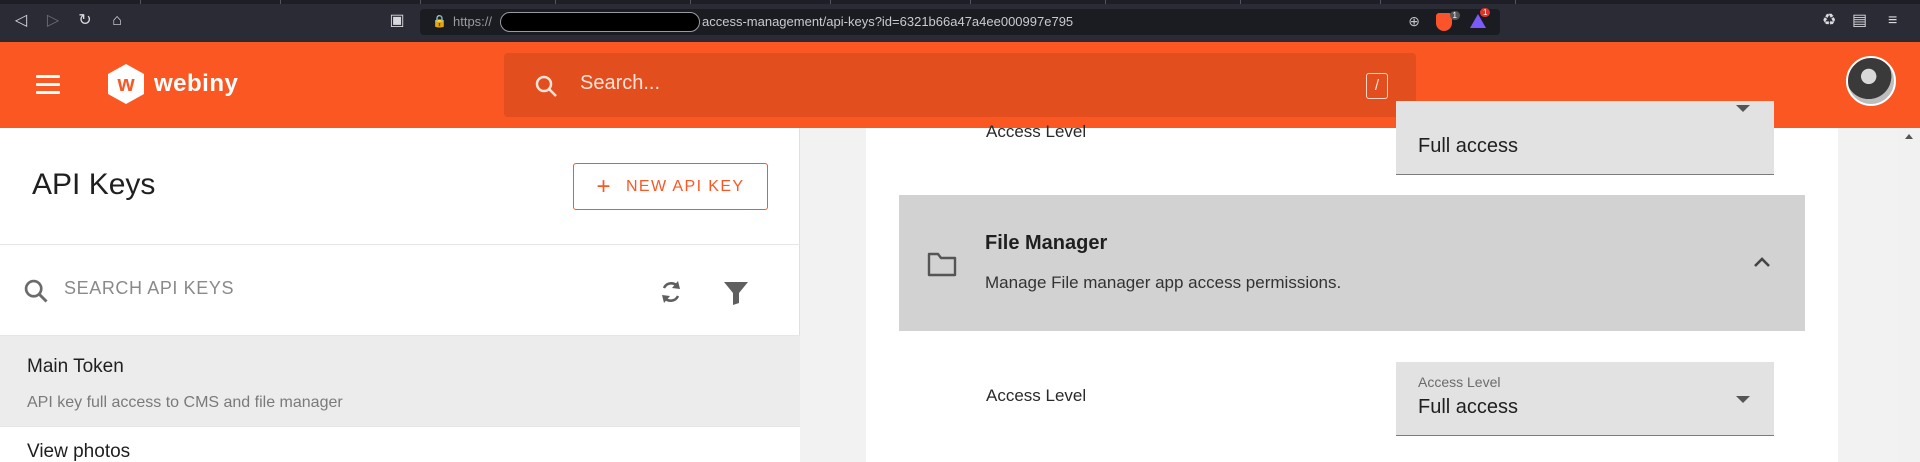  What do you see at coordinates (942, 264) in the screenshot?
I see `folder-icon` at bounding box center [942, 264].